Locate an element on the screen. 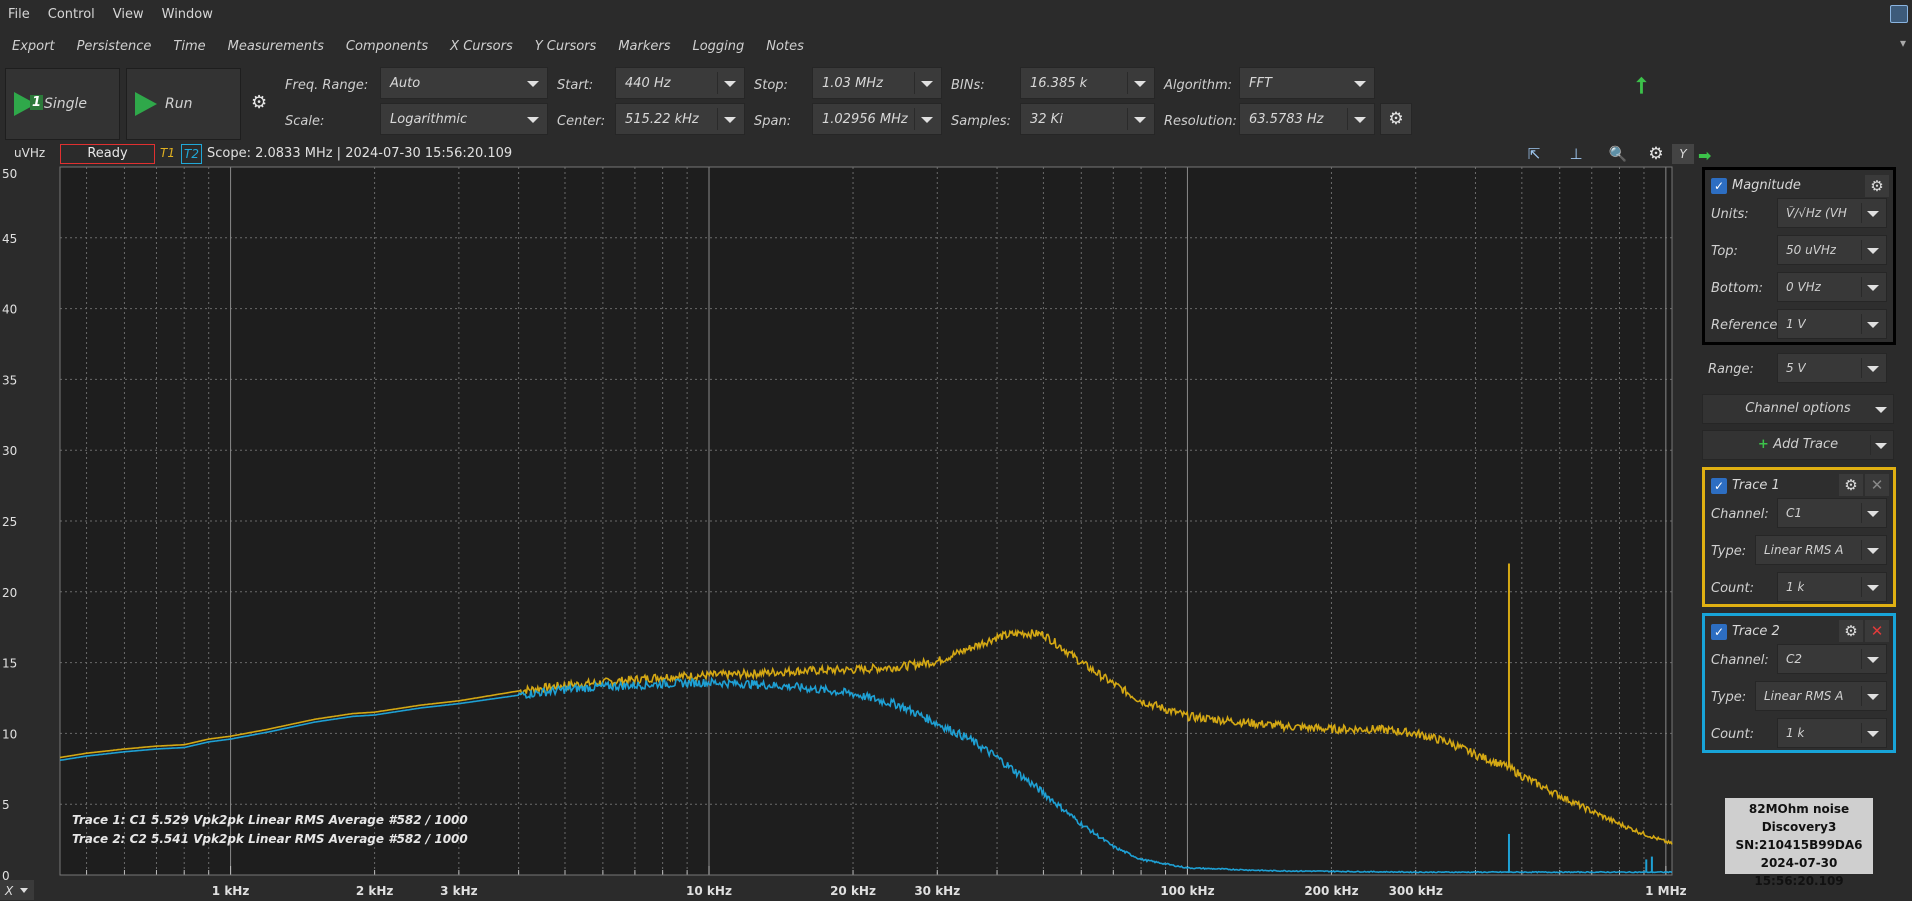 This screenshot has width=1912, height=901. menu-window: Window is located at coordinates (187, 14).